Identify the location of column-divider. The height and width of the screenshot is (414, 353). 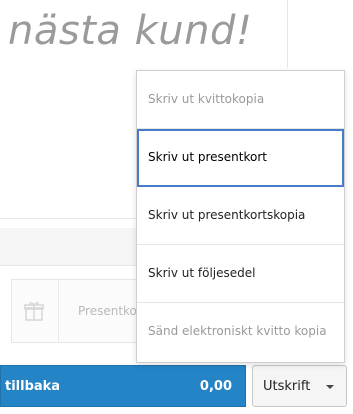
(287, 34).